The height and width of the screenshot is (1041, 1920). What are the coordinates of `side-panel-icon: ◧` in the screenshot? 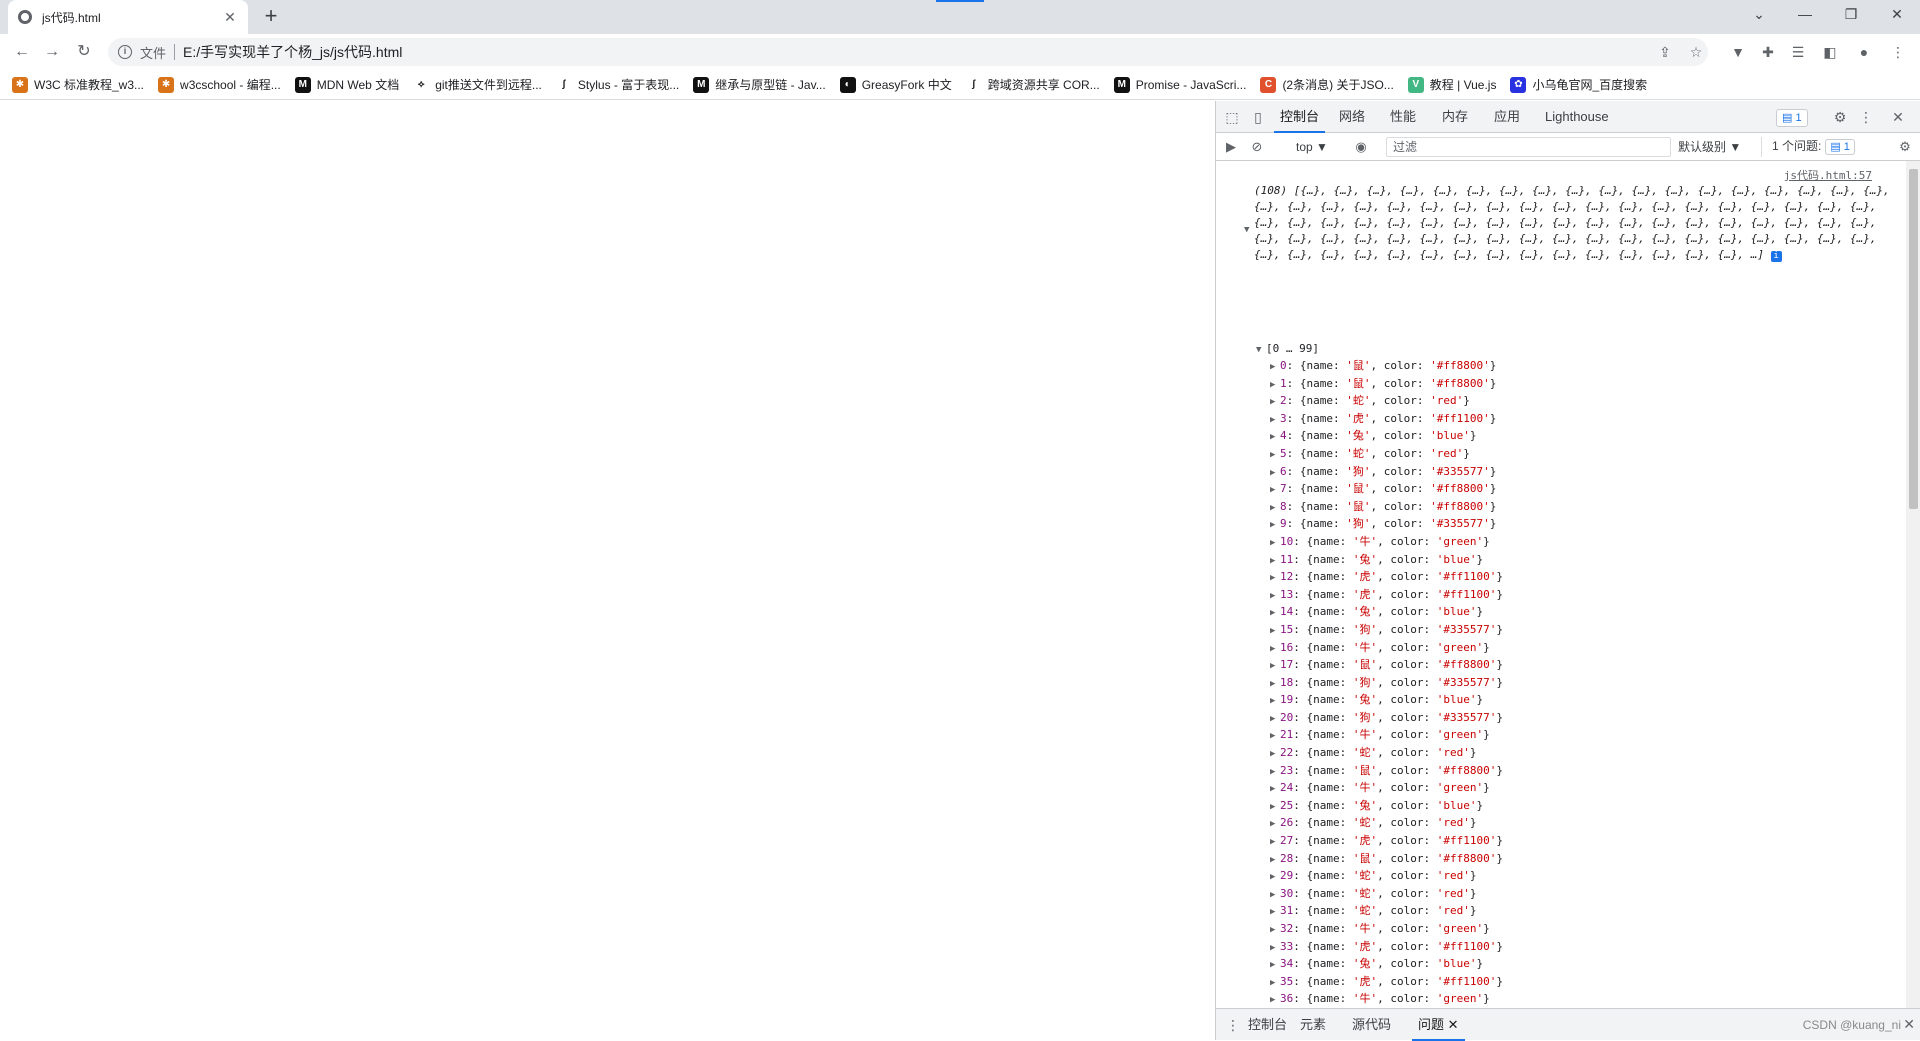 It's located at (1830, 52).